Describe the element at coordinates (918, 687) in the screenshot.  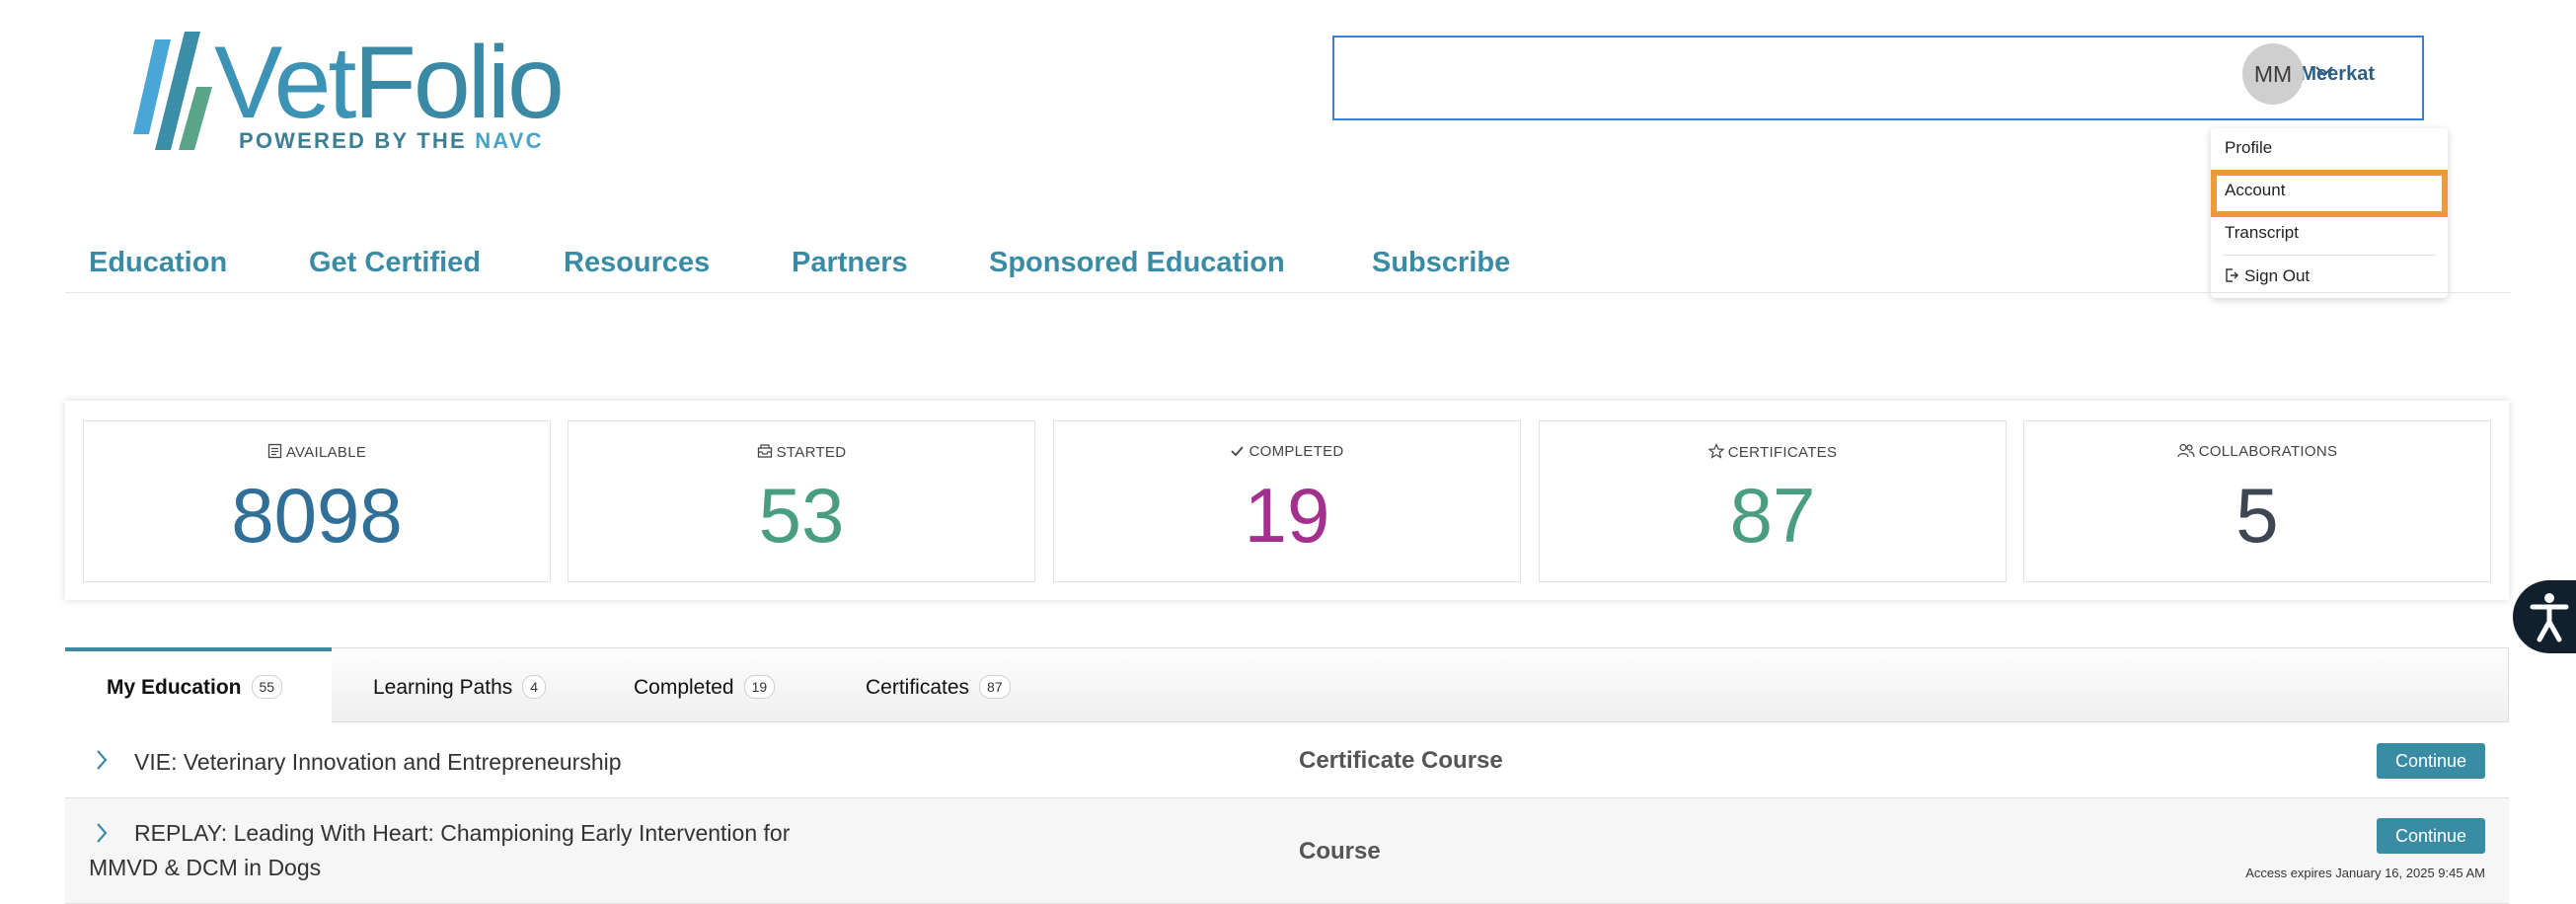
I see `tab-label: Certificates` at that location.